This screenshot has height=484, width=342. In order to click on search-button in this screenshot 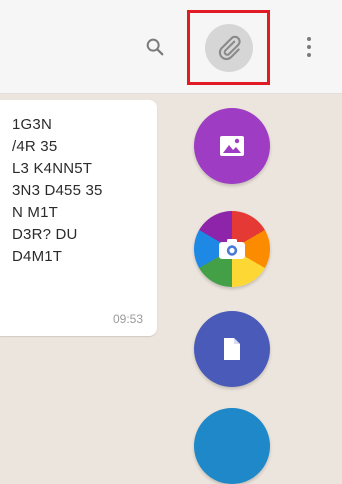, I will do `click(155, 47)`.